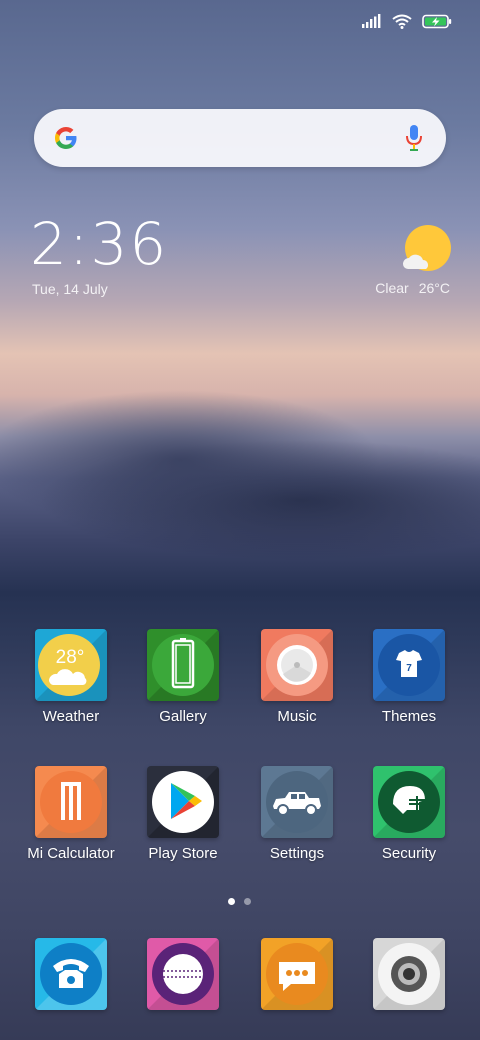 This screenshot has width=480, height=1040. Describe the element at coordinates (409, 668) in the screenshot. I see `svg-text: 7` at that location.